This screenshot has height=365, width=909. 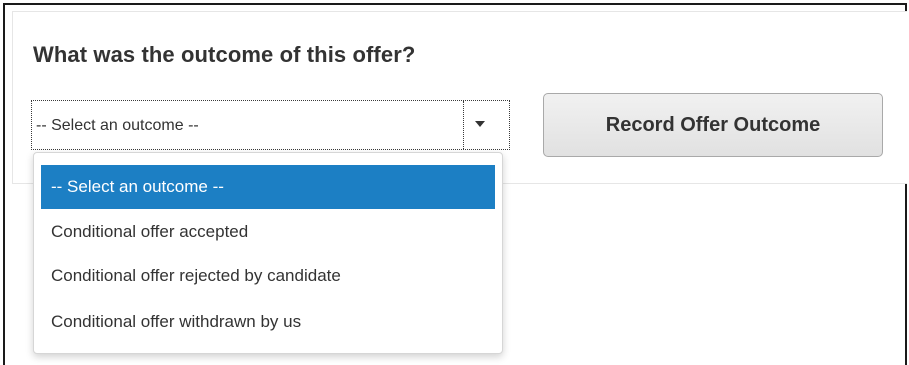 I want to click on outcome-select-value: -- Select an outcome --, so click(x=117, y=125).